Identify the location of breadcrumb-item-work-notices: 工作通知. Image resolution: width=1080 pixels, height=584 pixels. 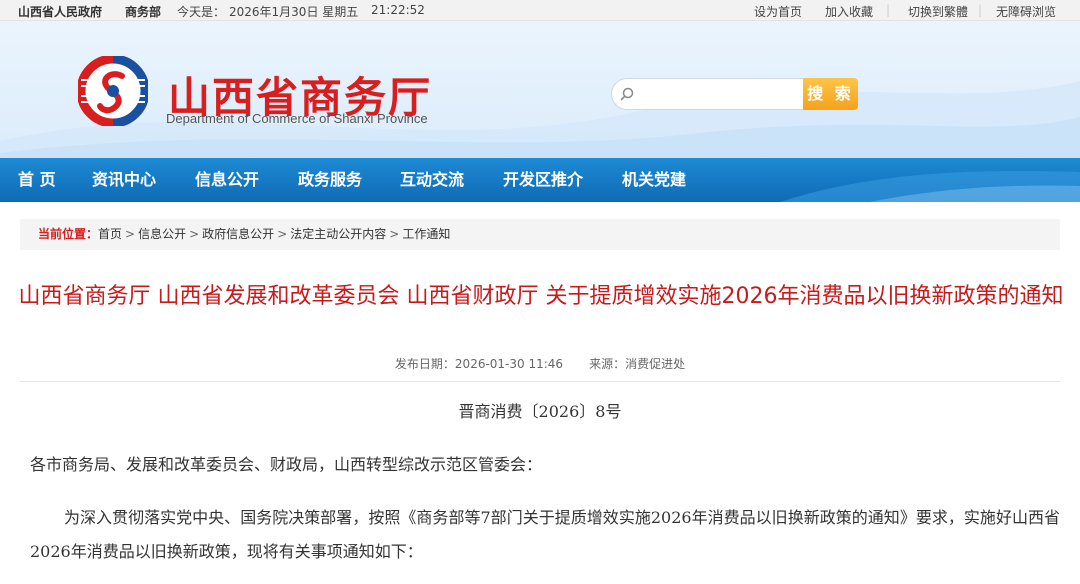
(426, 234).